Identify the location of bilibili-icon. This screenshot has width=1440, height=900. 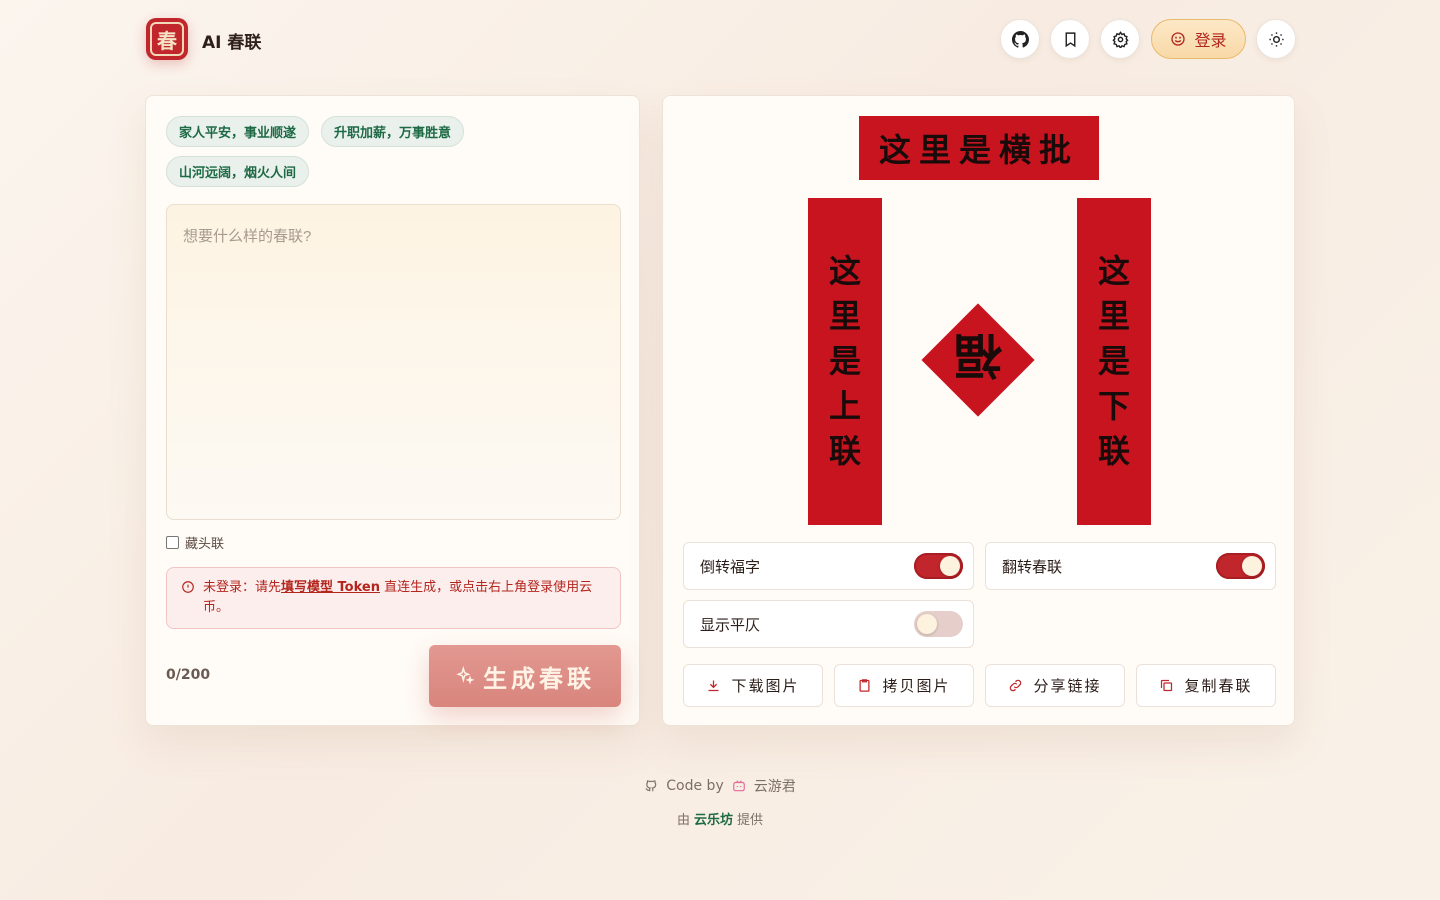
(738, 786).